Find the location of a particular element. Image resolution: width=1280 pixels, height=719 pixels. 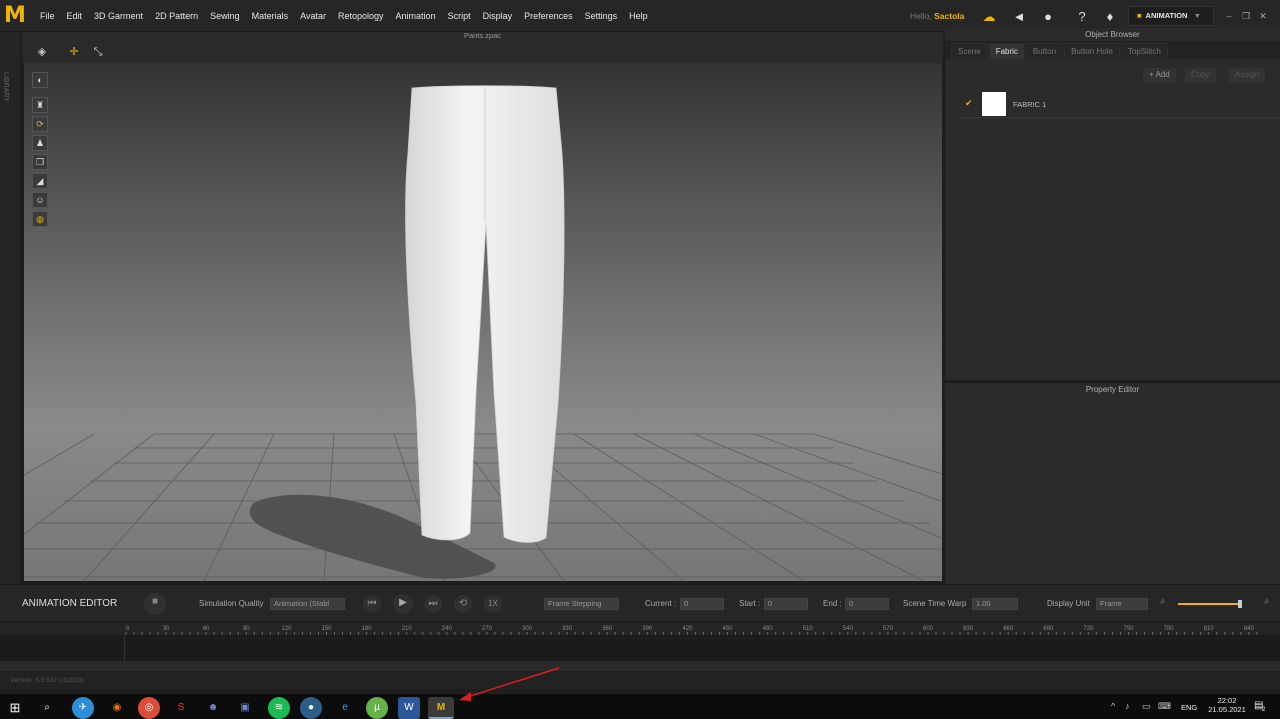

menu-help: Help is located at coordinates (638, 16).